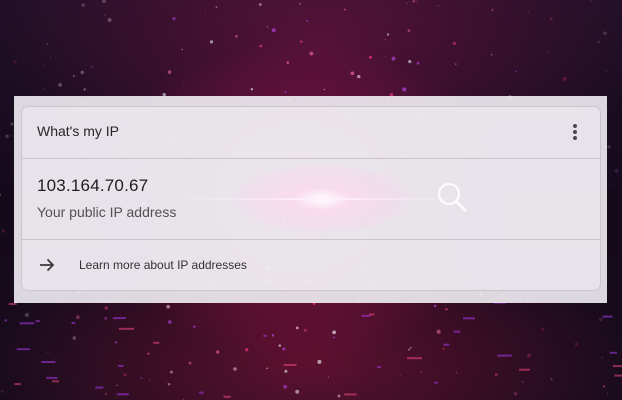 Image resolution: width=622 pixels, height=400 pixels. Describe the element at coordinates (575, 132) in the screenshot. I see `more-vert-icon` at that location.